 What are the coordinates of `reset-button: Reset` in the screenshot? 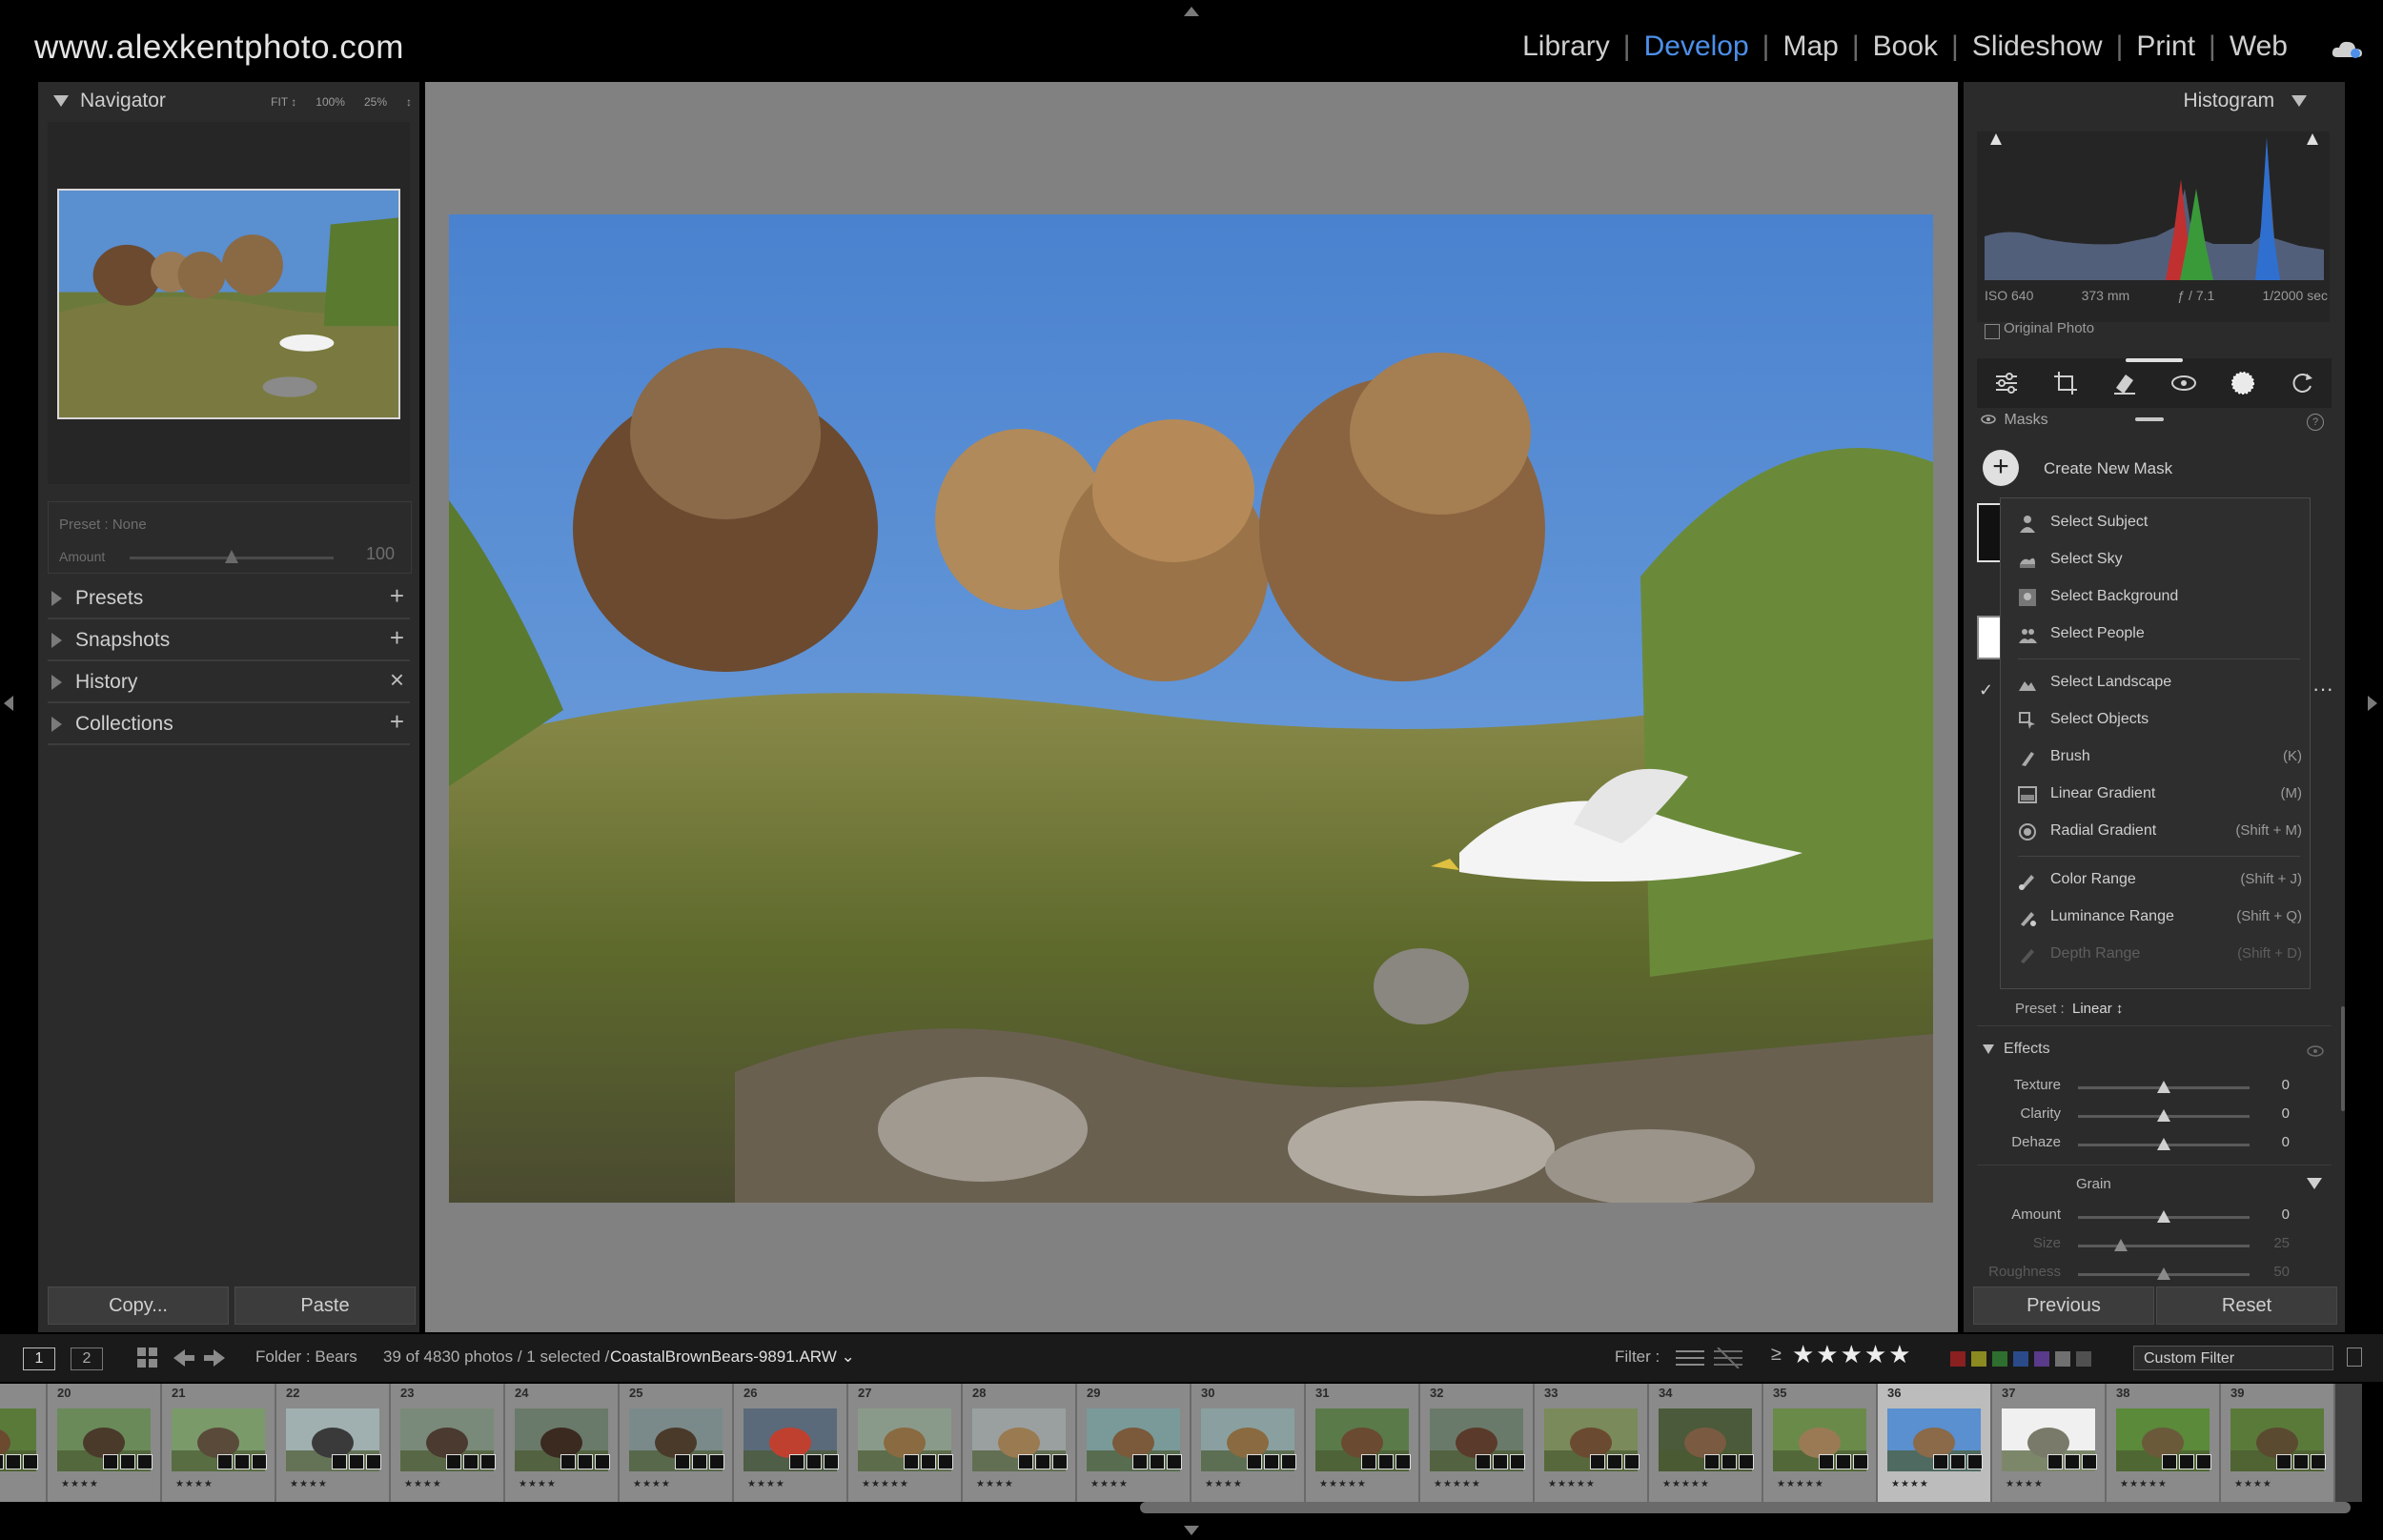 It's located at (2246, 1306).